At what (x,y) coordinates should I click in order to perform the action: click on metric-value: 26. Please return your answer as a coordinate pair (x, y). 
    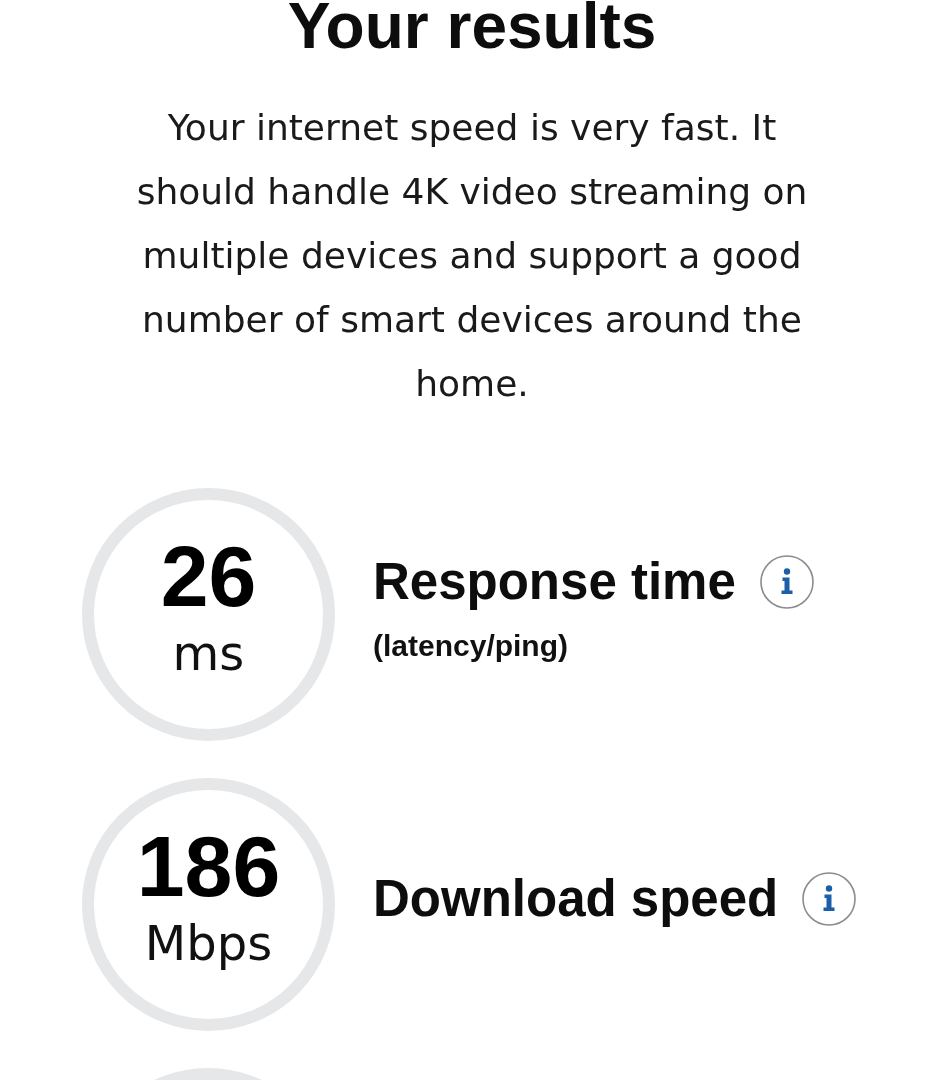
    Looking at the image, I should click on (208, 576).